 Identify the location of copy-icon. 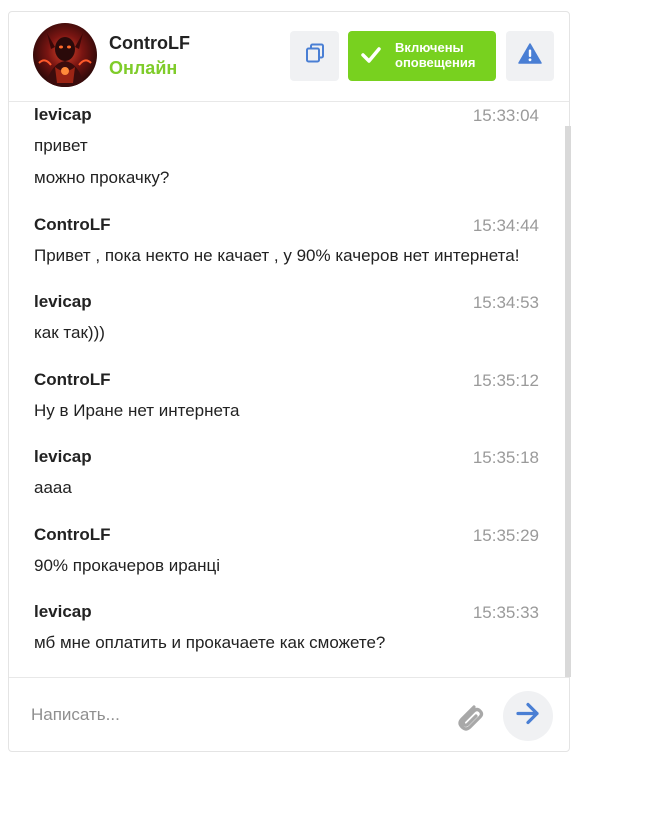
(315, 56).